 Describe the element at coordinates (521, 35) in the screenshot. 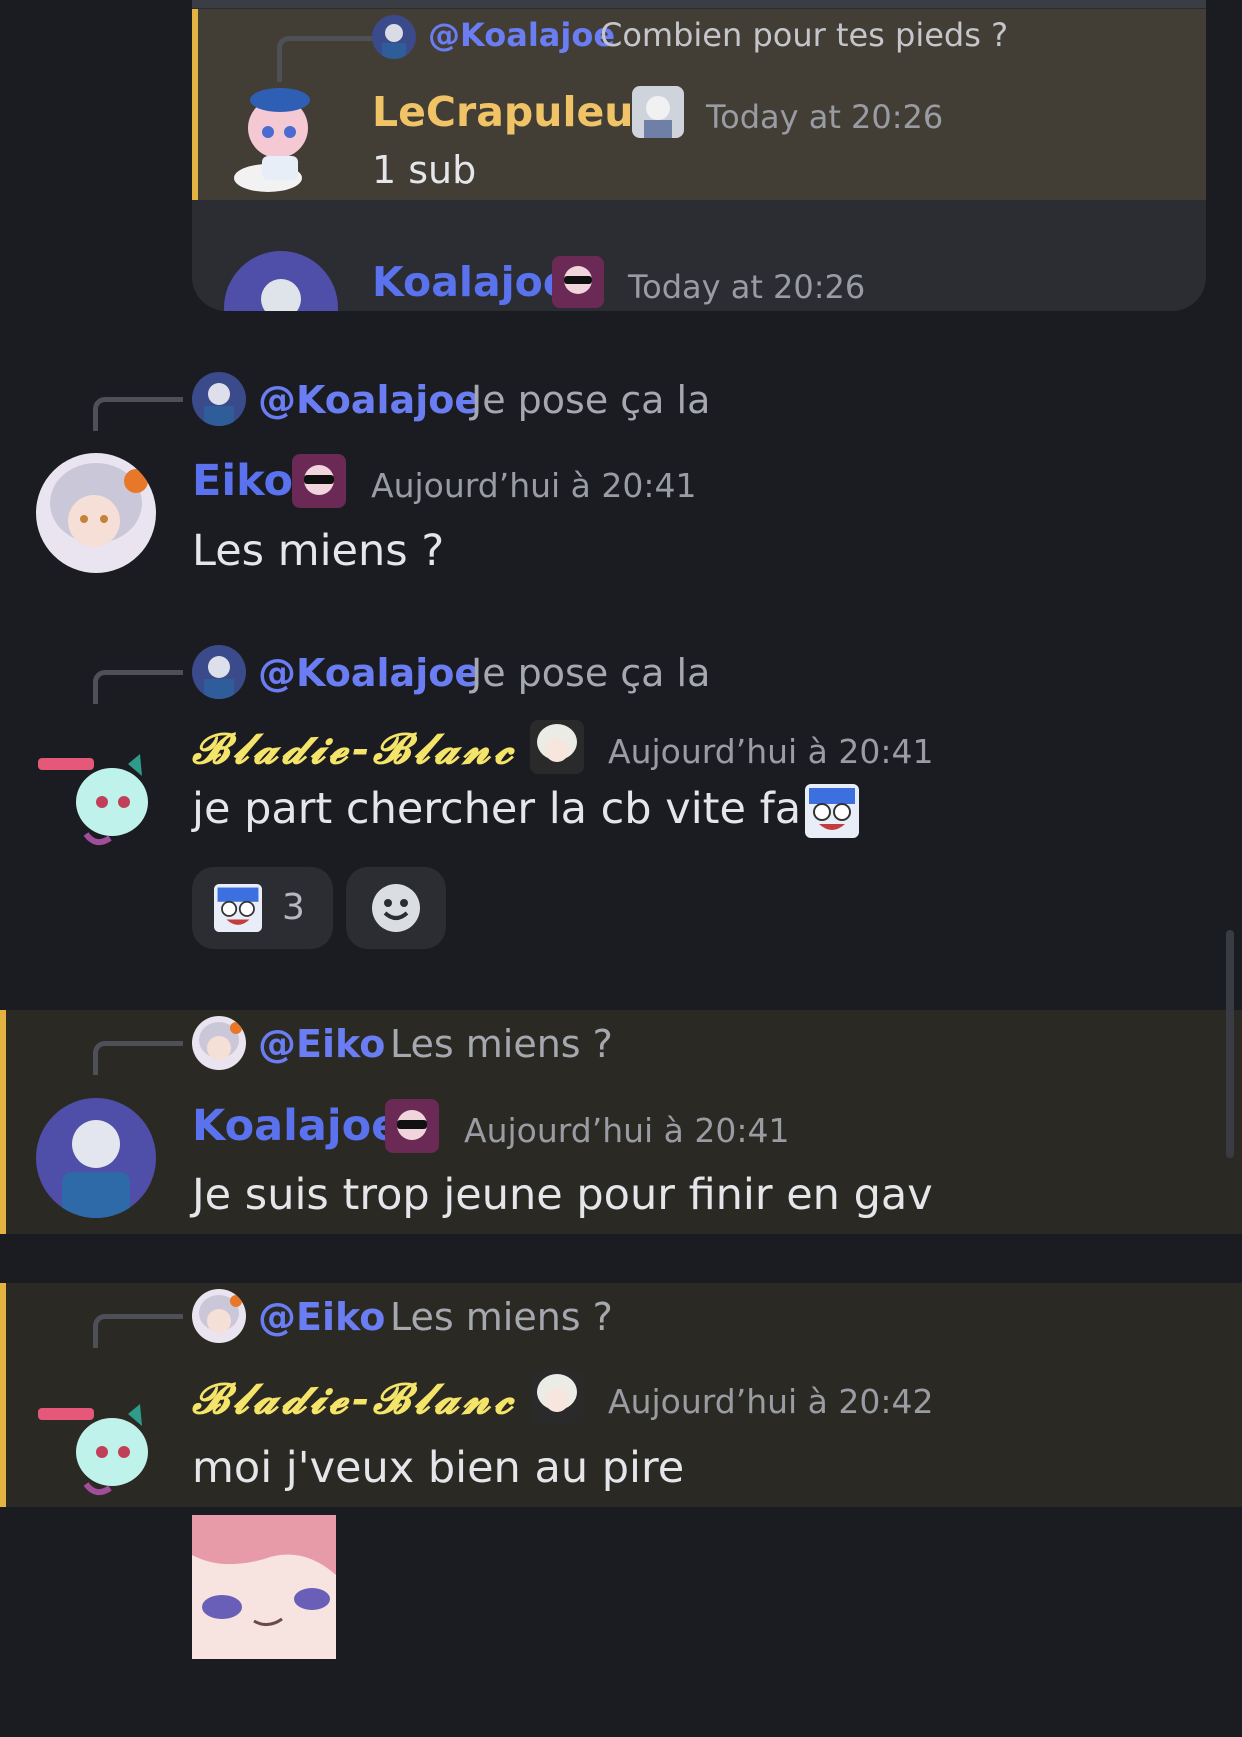

I see `embed-reply-user: @Koalajoe` at that location.